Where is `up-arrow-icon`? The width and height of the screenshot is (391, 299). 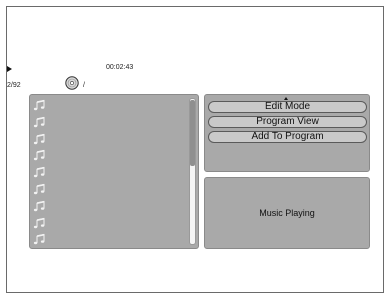 up-arrow-icon is located at coordinates (286, 98).